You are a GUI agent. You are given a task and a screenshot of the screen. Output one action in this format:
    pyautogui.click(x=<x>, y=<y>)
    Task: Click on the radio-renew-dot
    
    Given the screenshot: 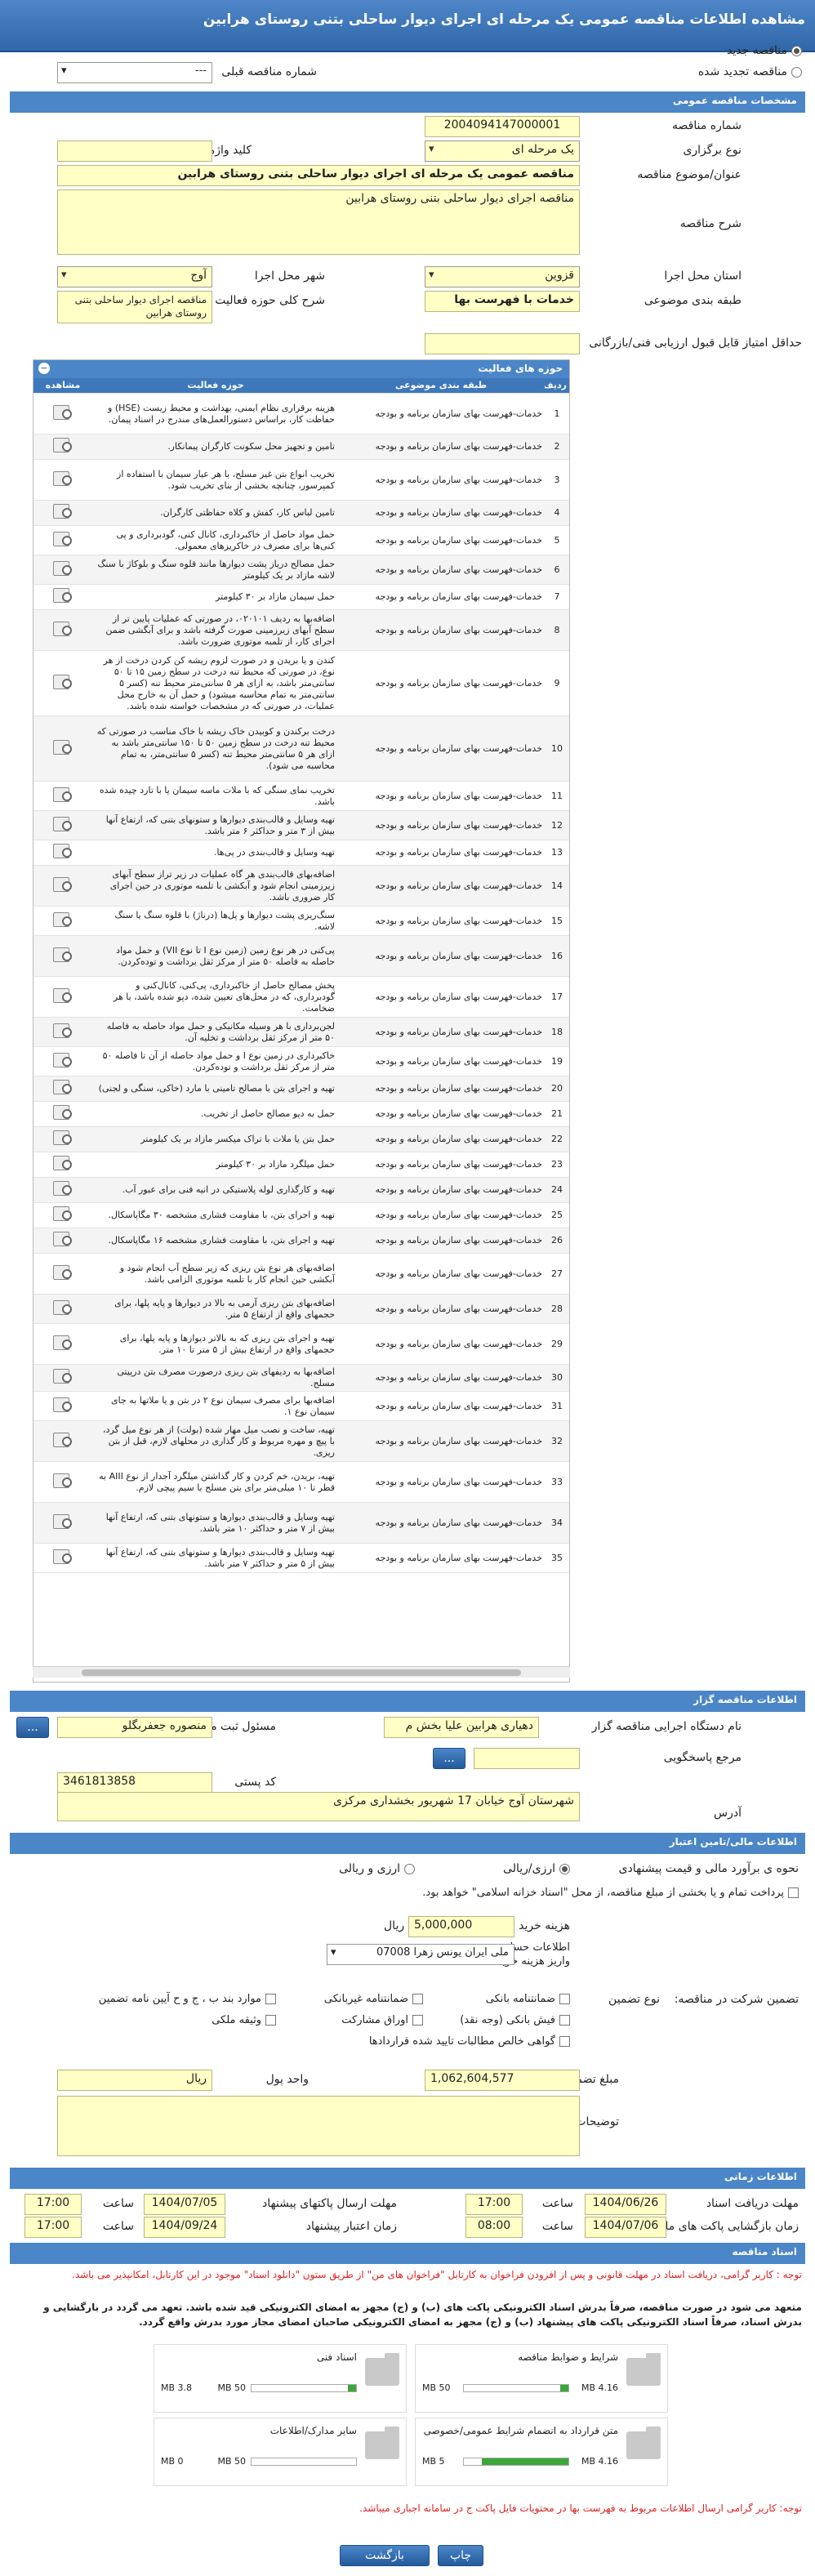 What is the action you would take?
    pyautogui.click(x=796, y=72)
    